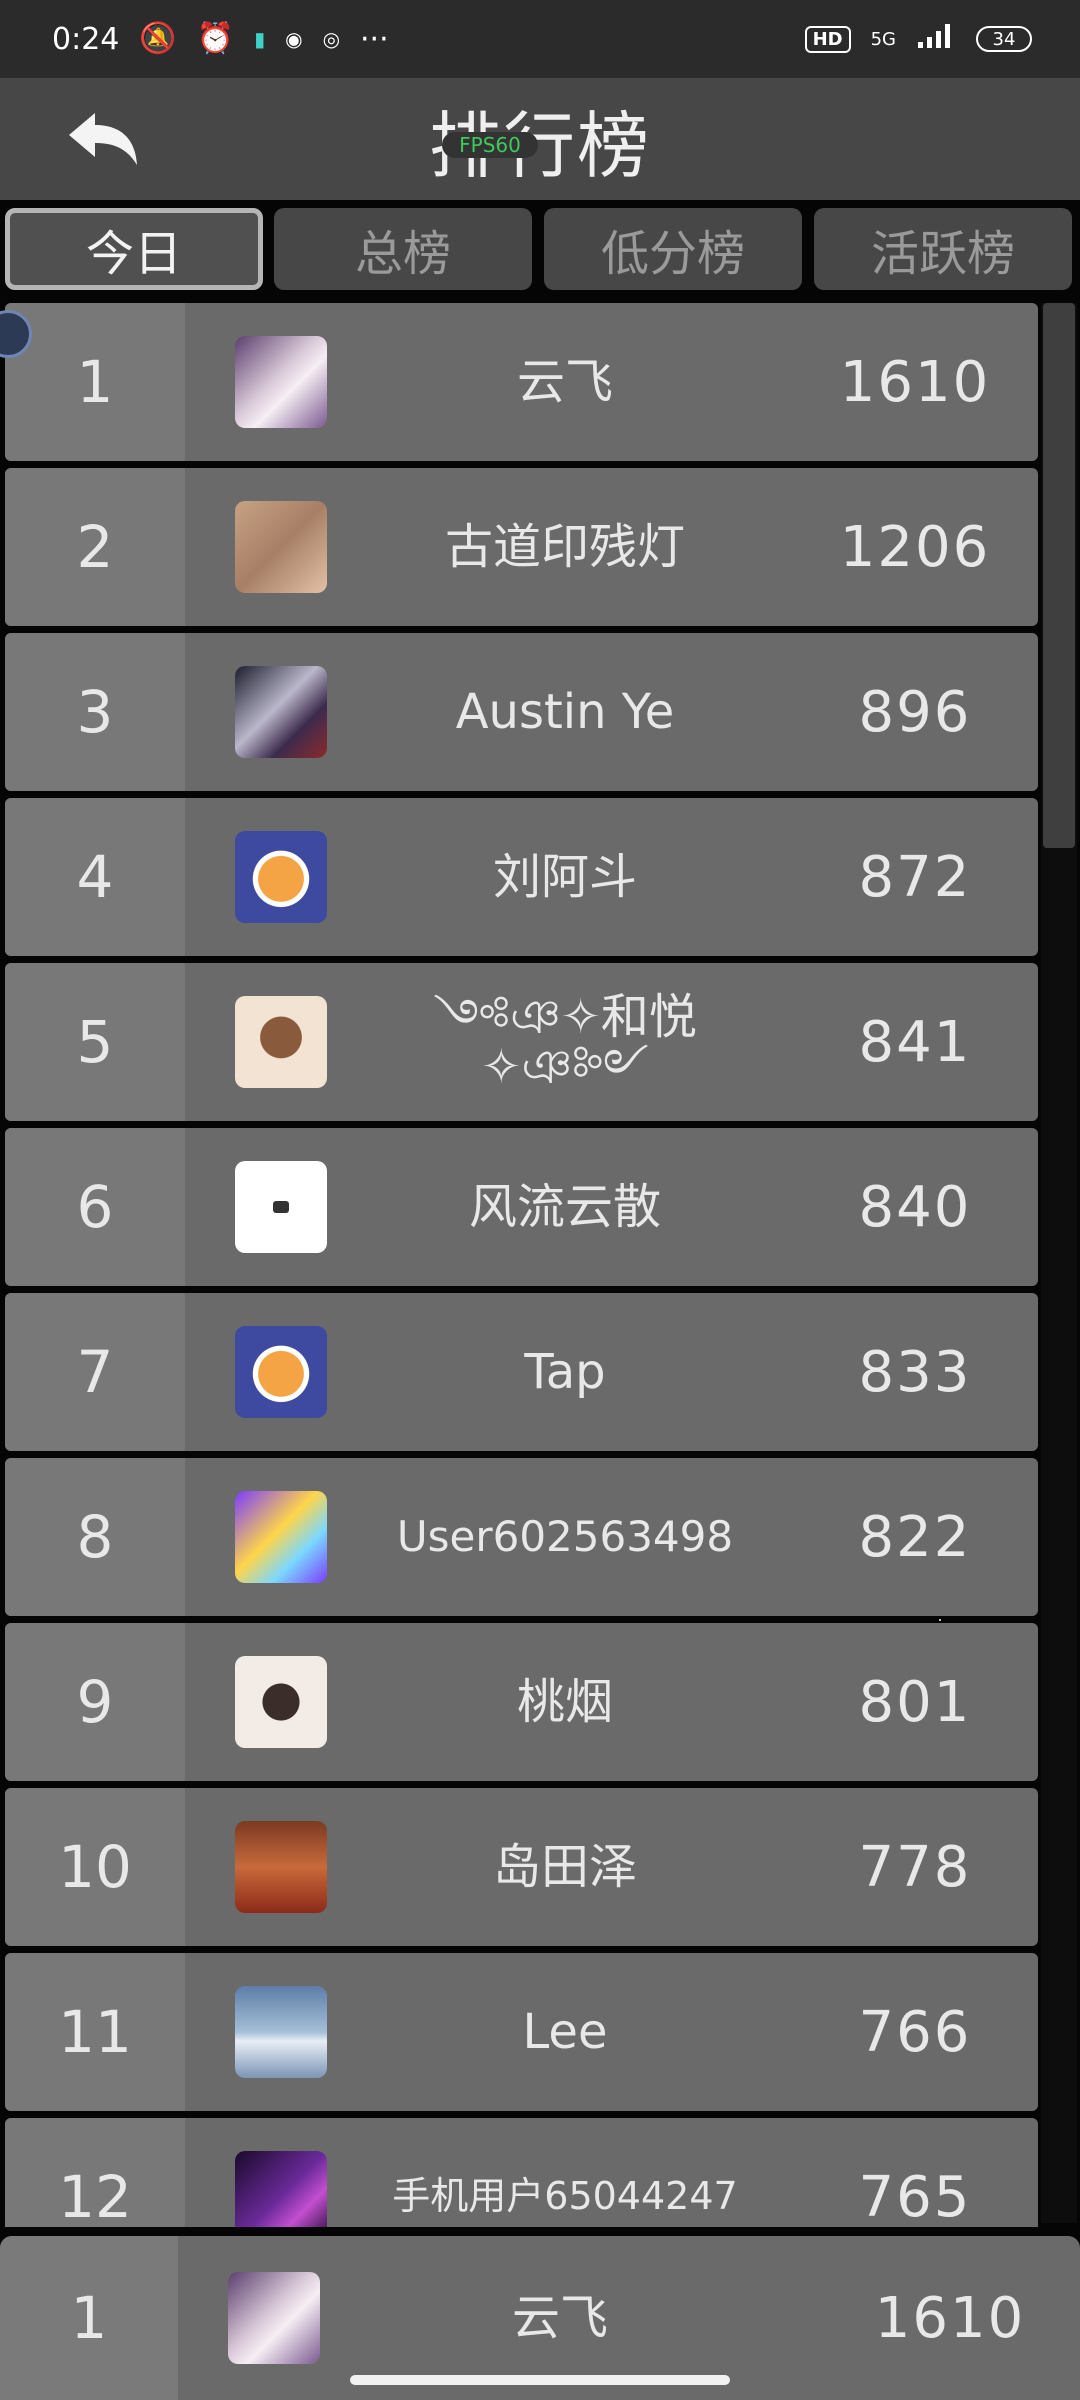 This screenshot has width=1080, height=2400. What do you see at coordinates (540, 2380) in the screenshot?
I see `home-indicator` at bounding box center [540, 2380].